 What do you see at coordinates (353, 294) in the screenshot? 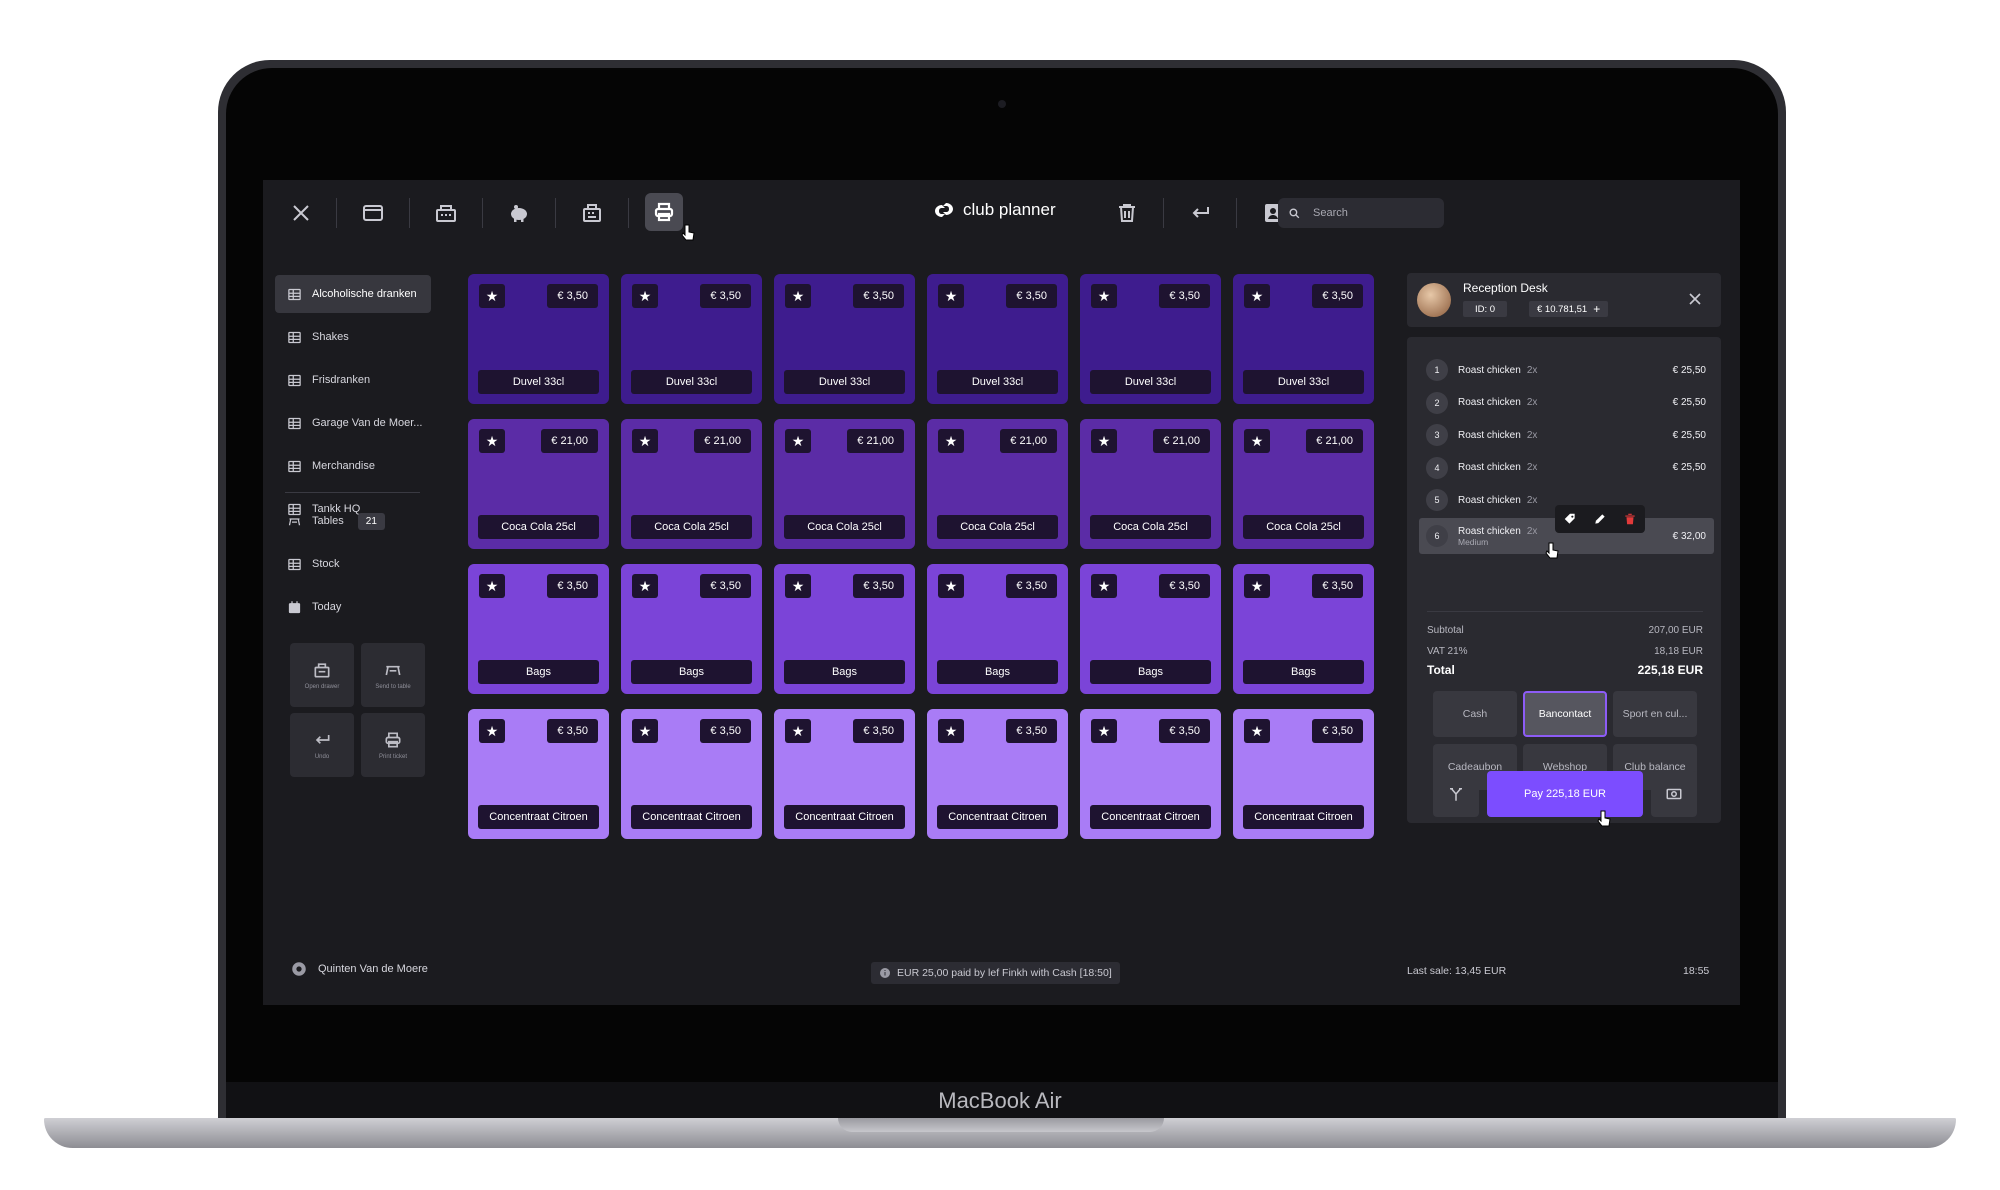
I see `sidebar-item-category: Alcoholische dranken` at bounding box center [353, 294].